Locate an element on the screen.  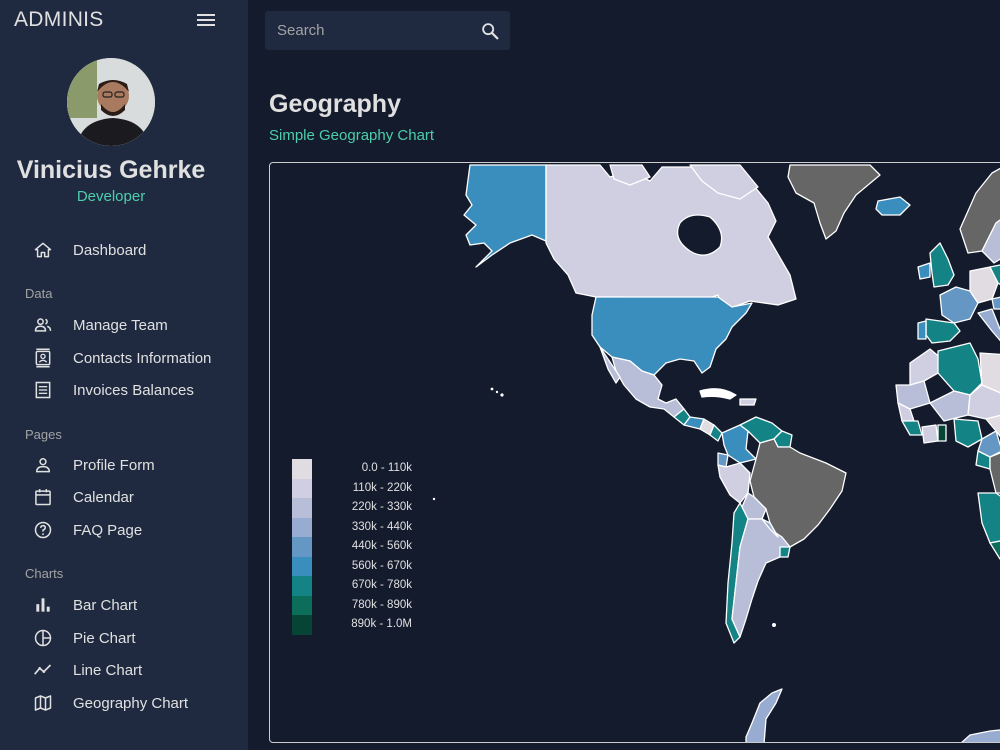
legend-item: 0.0 - 110k is located at coordinates (352, 469).